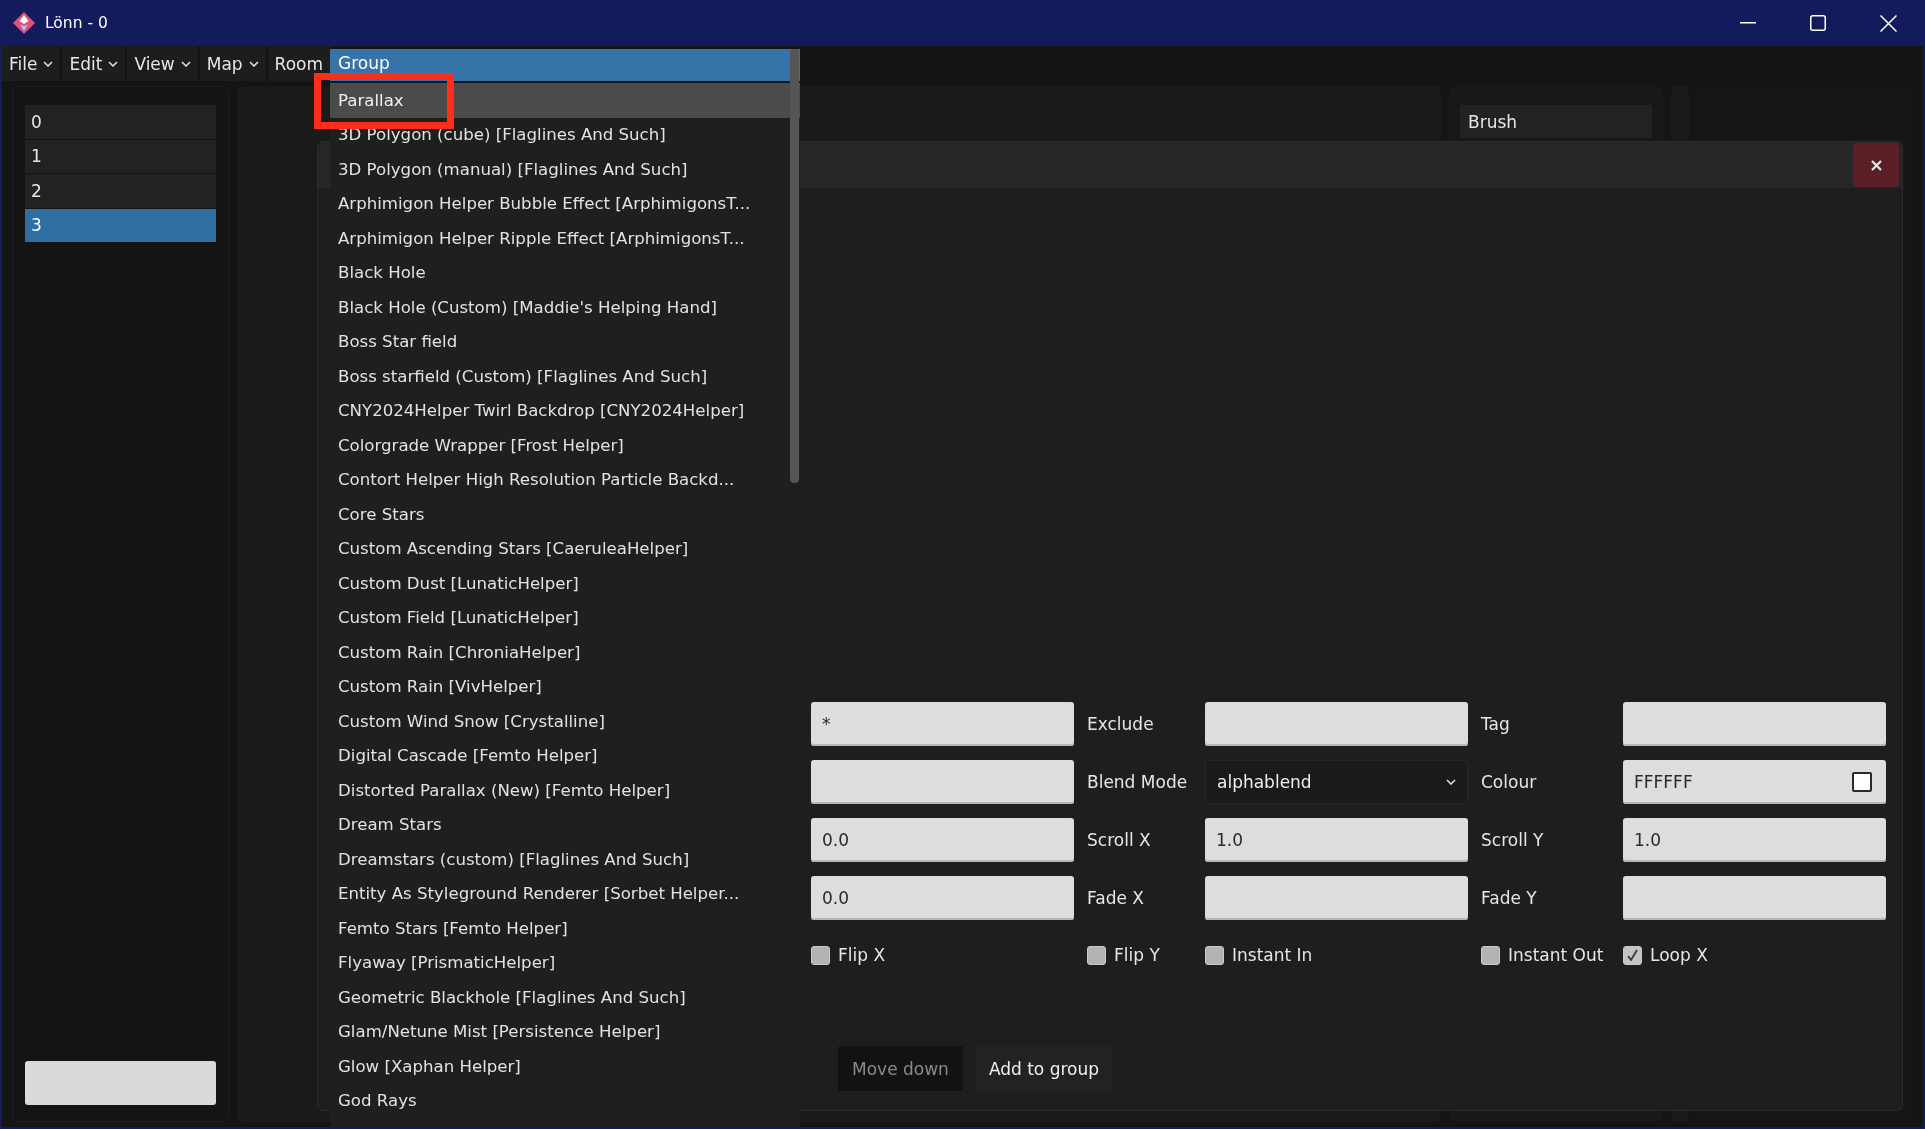 This screenshot has height=1129, width=1925. I want to click on minimize-icon, so click(1748, 23).